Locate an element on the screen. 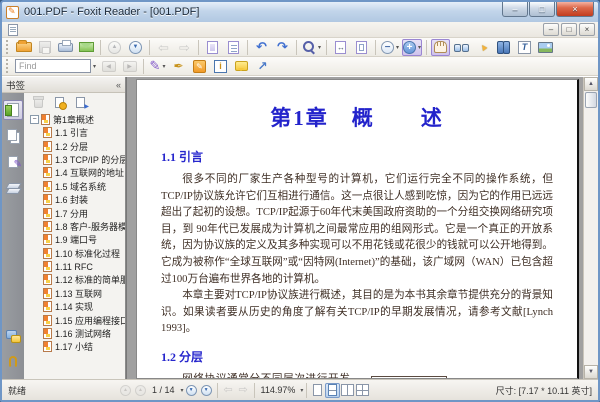 The width and height of the screenshot is (600, 402). clipboard-view-button is located at coordinates (212, 47).